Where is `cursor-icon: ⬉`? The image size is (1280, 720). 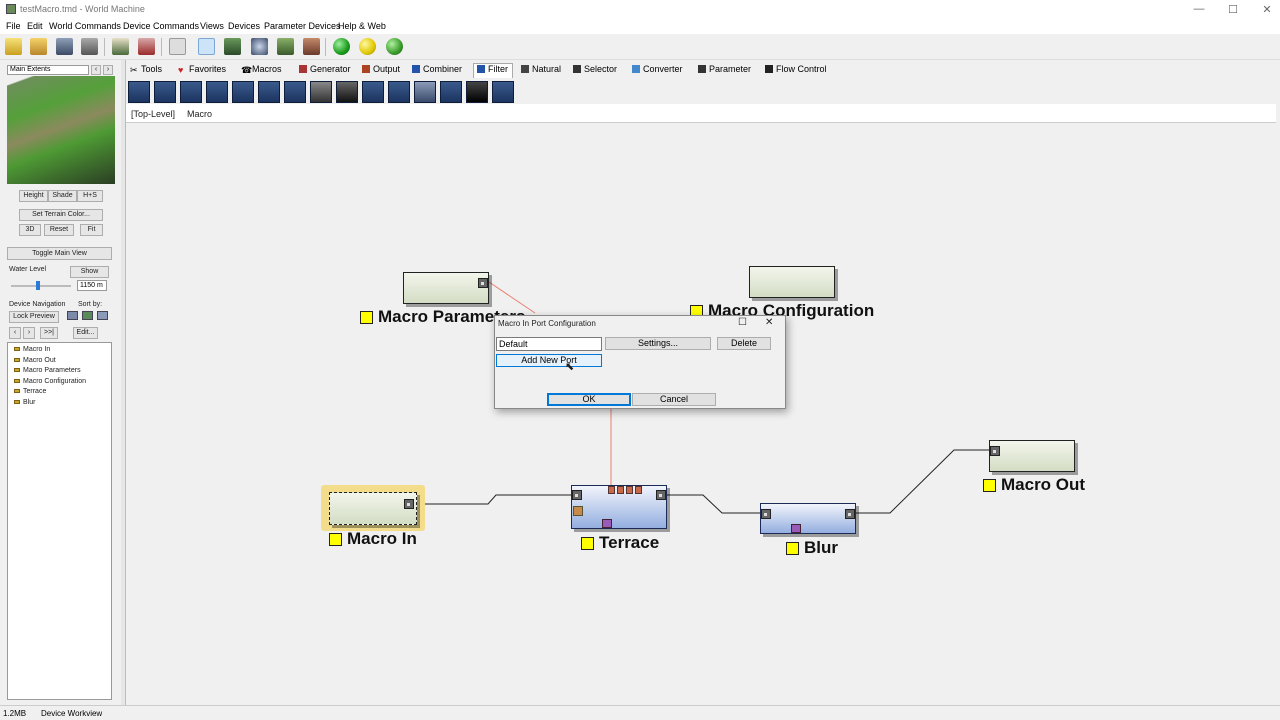 cursor-icon: ⬉ is located at coordinates (570, 367).